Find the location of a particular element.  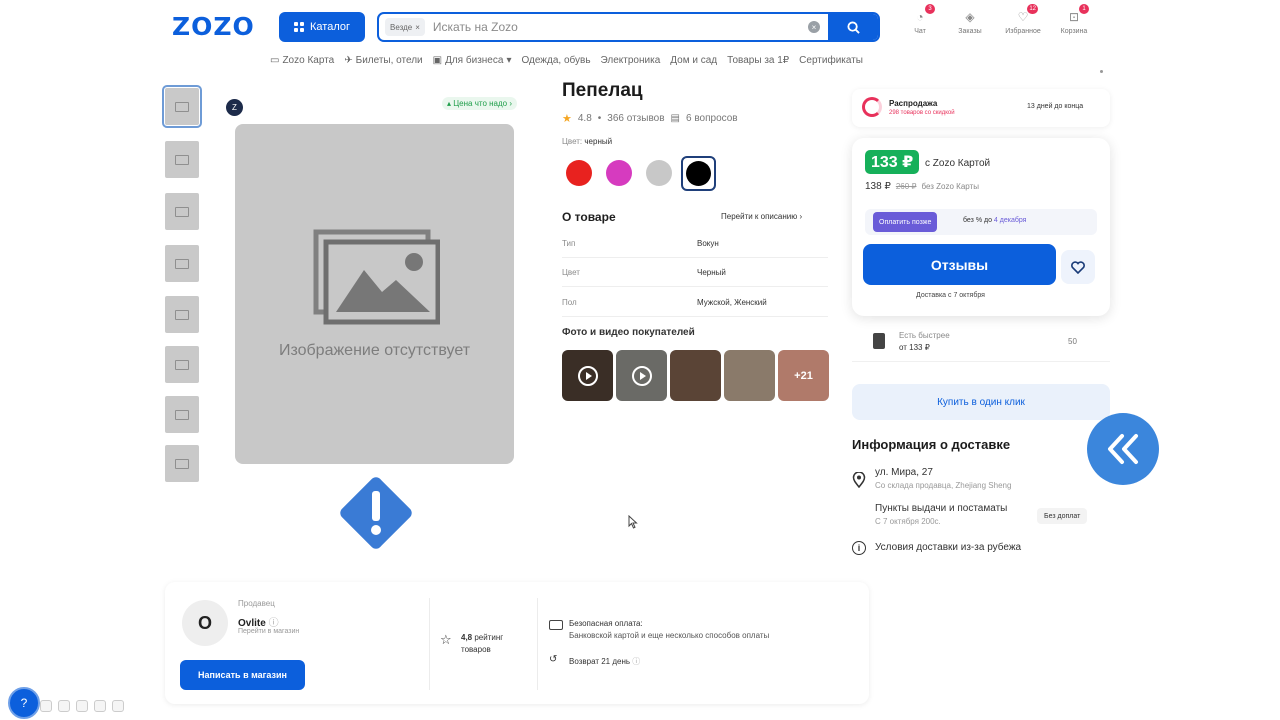

search-input is located at coordinates (616, 27).